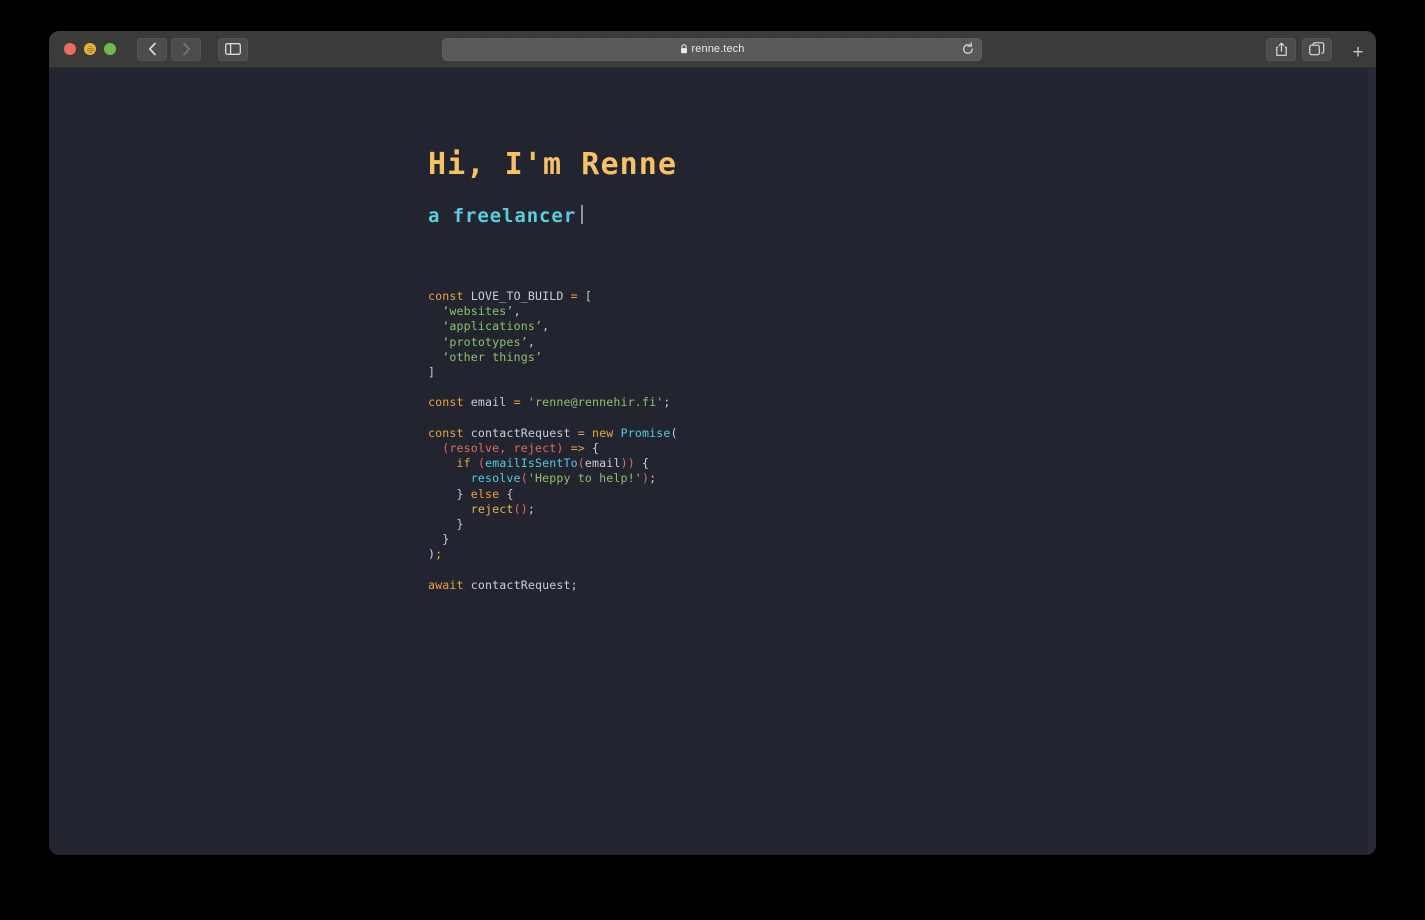  Describe the element at coordinates (778, 433) in the screenshot. I see `code-line: const contactRequest = new Promise(` at that location.